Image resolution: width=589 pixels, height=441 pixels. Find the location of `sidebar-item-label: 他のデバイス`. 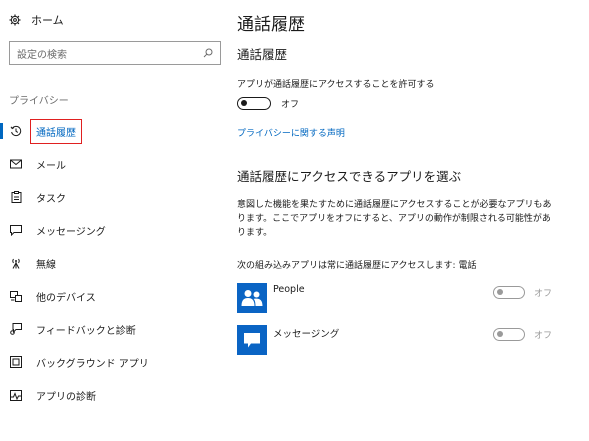

sidebar-item-label: 他のデバイス is located at coordinates (66, 298).